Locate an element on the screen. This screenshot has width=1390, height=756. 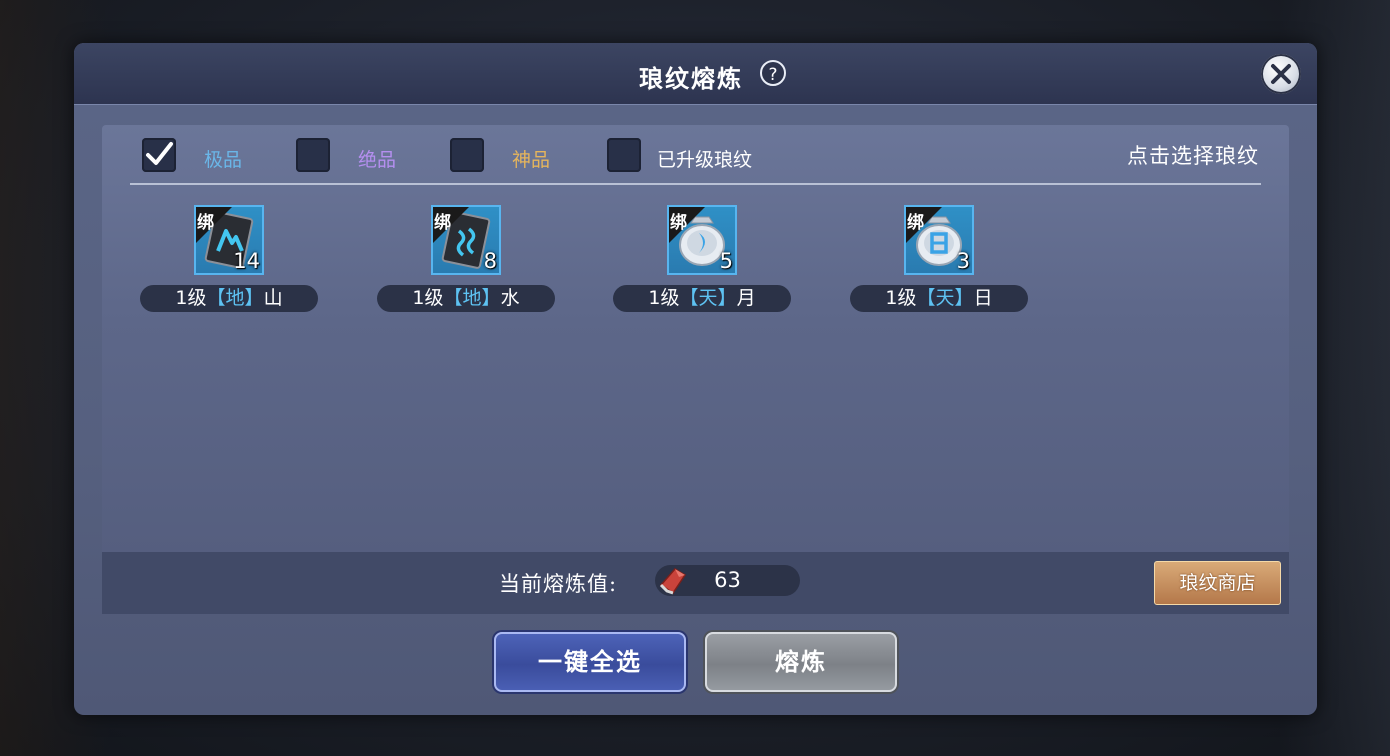
select-hint: 点击选择琅纹 is located at coordinates (1193, 156).